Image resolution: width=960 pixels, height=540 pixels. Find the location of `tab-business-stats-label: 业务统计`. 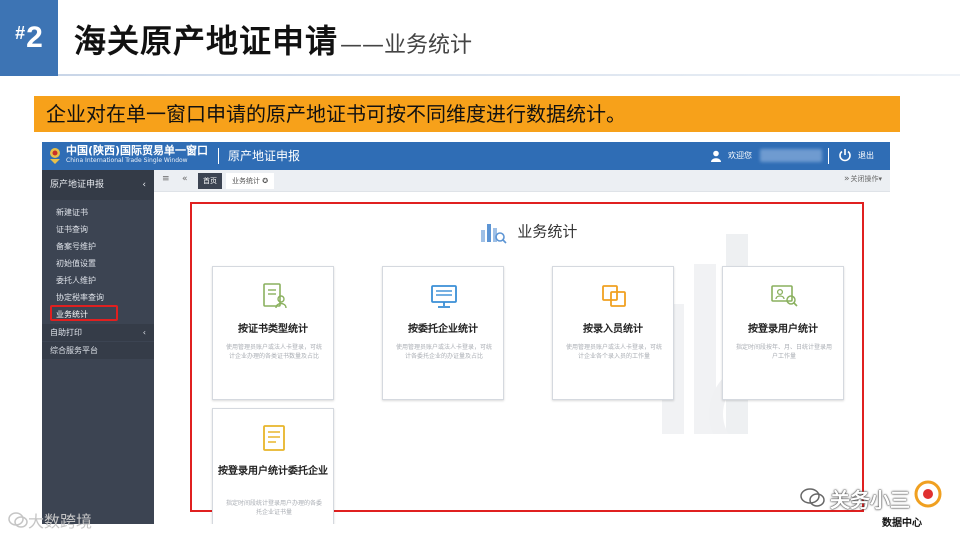

tab-business-stats-label: 业务统计 is located at coordinates (246, 181).